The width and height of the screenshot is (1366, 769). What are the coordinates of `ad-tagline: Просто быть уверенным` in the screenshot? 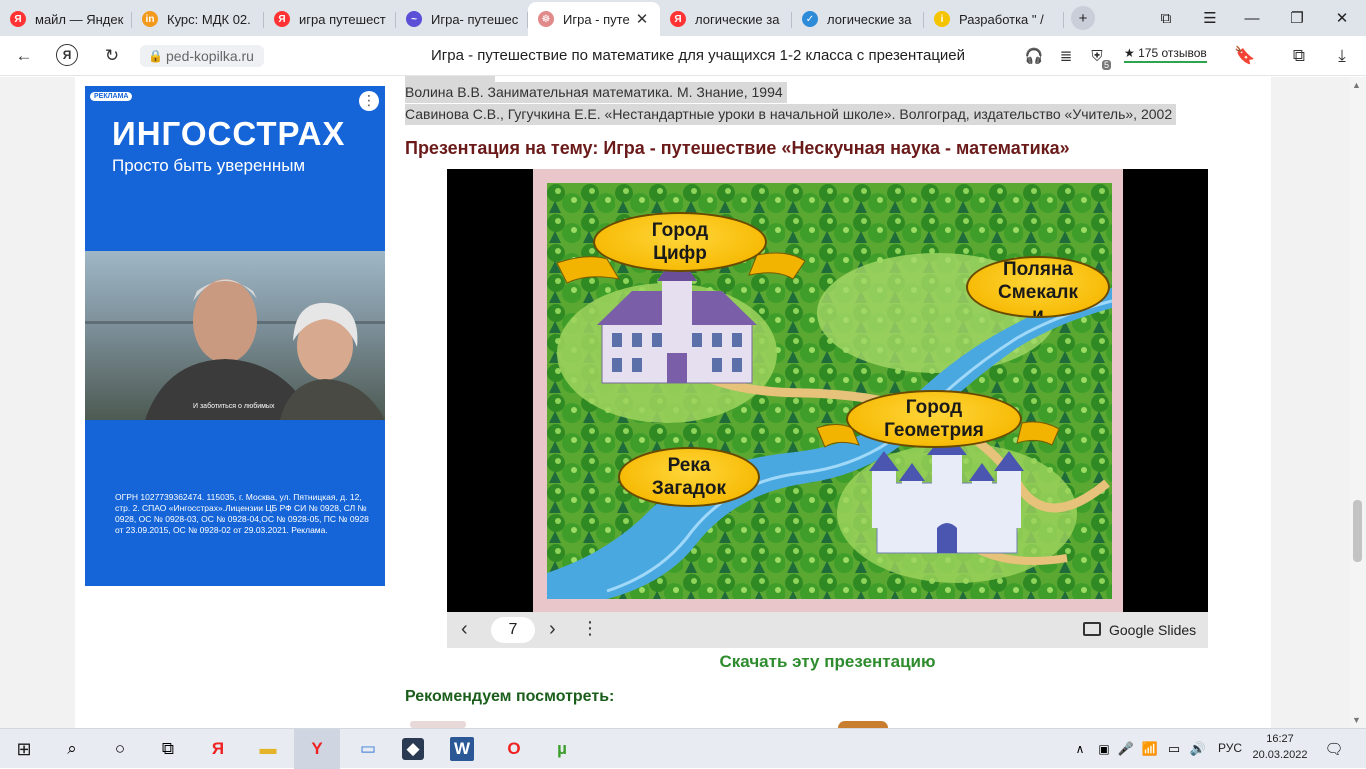 It's located at (209, 165).